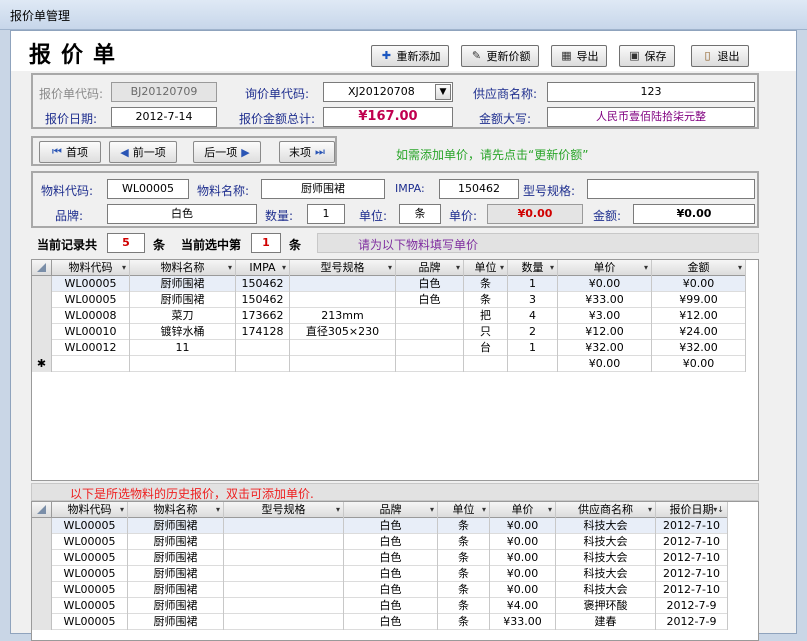 This screenshot has height=641, width=807. I want to click on items-row: WL00005 厨师围裙 150462 白色条 1 ¥0.00 ¥0.00, so click(389, 284).